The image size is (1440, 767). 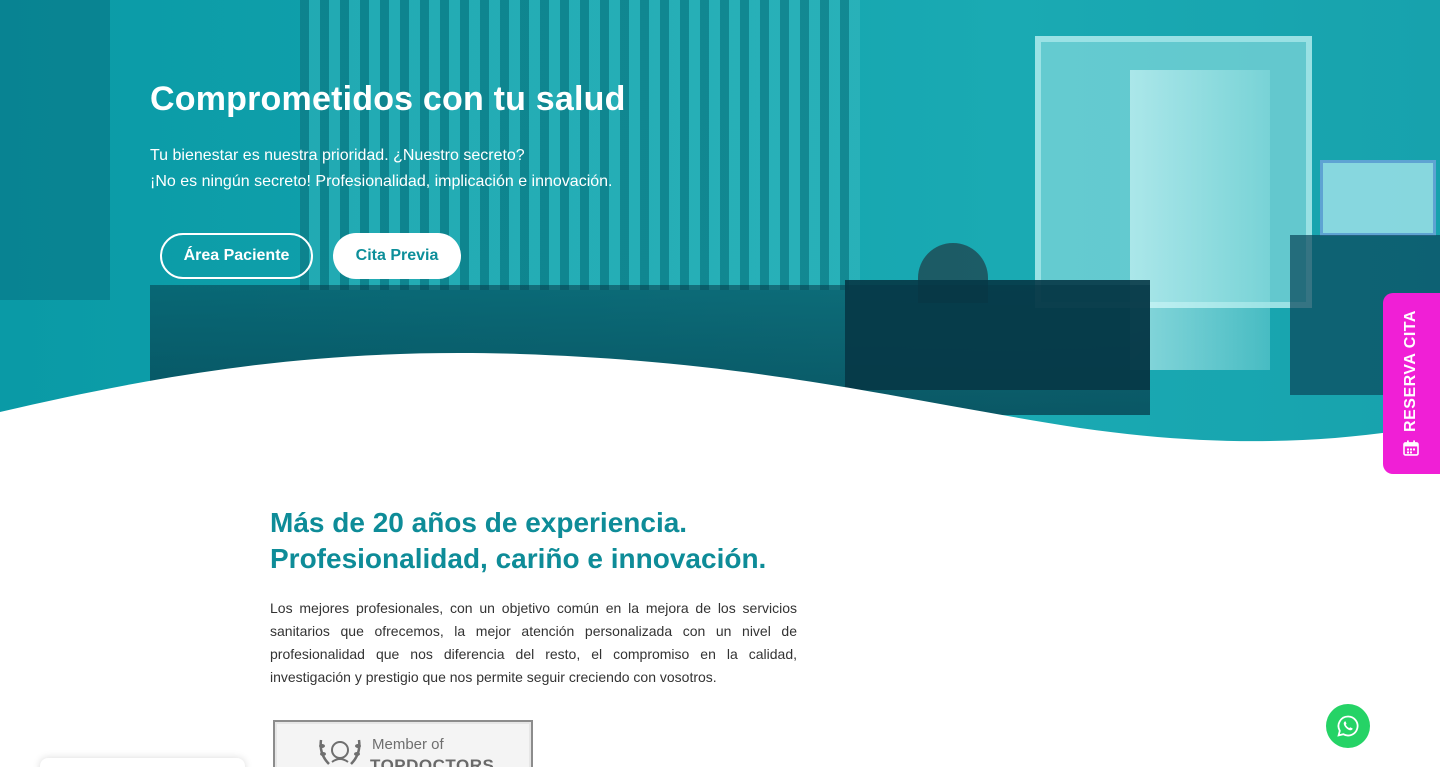 What do you see at coordinates (1410, 371) in the screenshot?
I see `reserve-appointment-label: RESERVA CITA` at bounding box center [1410, 371].